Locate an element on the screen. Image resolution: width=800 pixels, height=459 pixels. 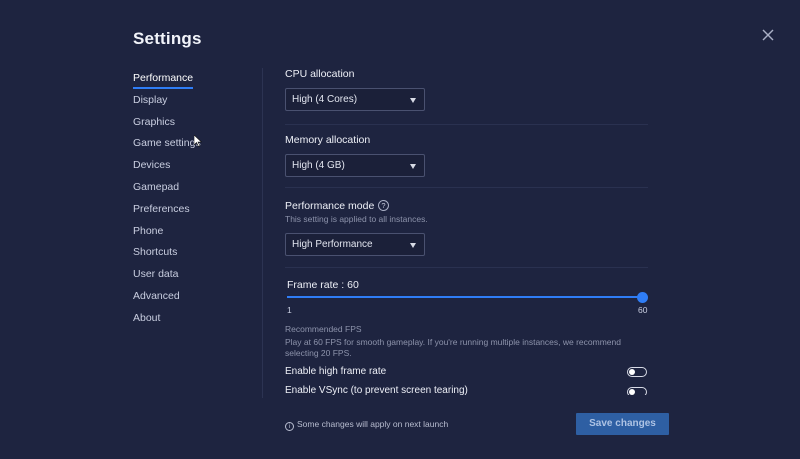
memory-allocation-value: High (4 GB) is located at coordinates (318, 165).